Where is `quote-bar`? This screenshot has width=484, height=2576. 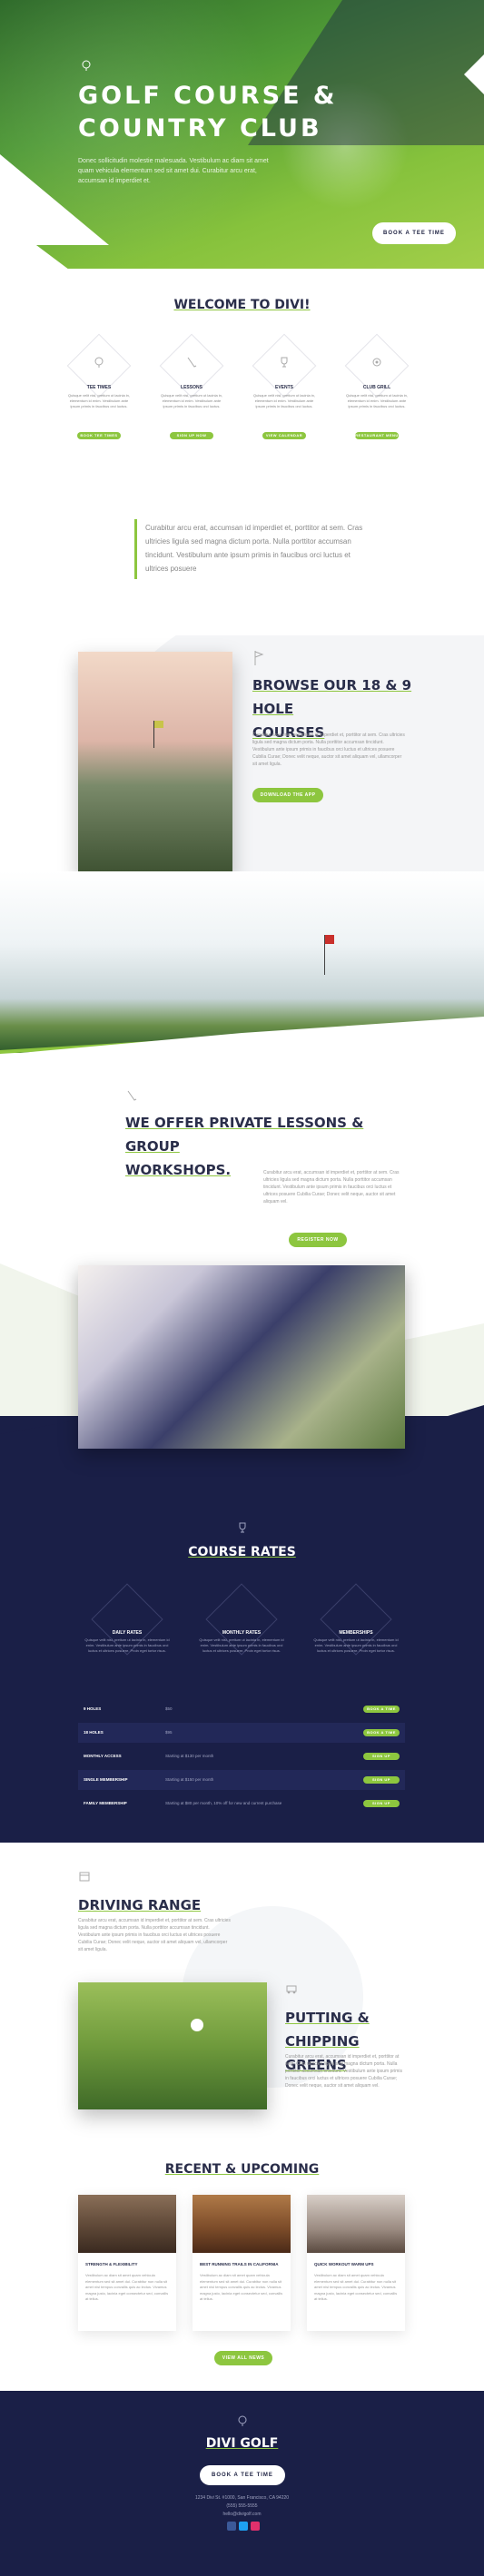
quote-bar is located at coordinates (135, 549).